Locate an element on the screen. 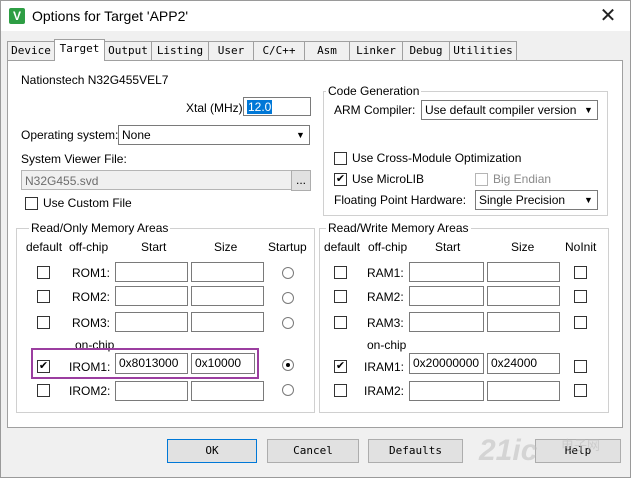 This screenshot has height=478, width=631. svd-field: N32G455.svd is located at coordinates (157, 180).